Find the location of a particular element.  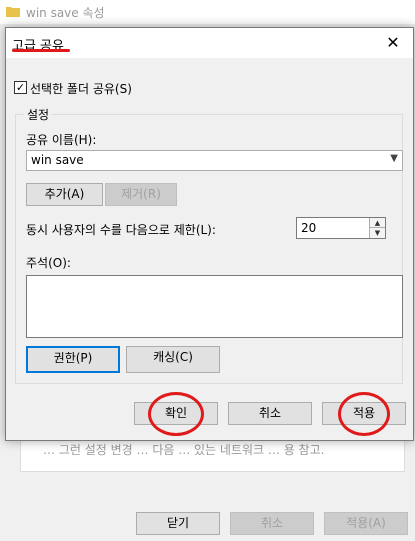

background-apply-button: 적용(A) is located at coordinates (366, 523).